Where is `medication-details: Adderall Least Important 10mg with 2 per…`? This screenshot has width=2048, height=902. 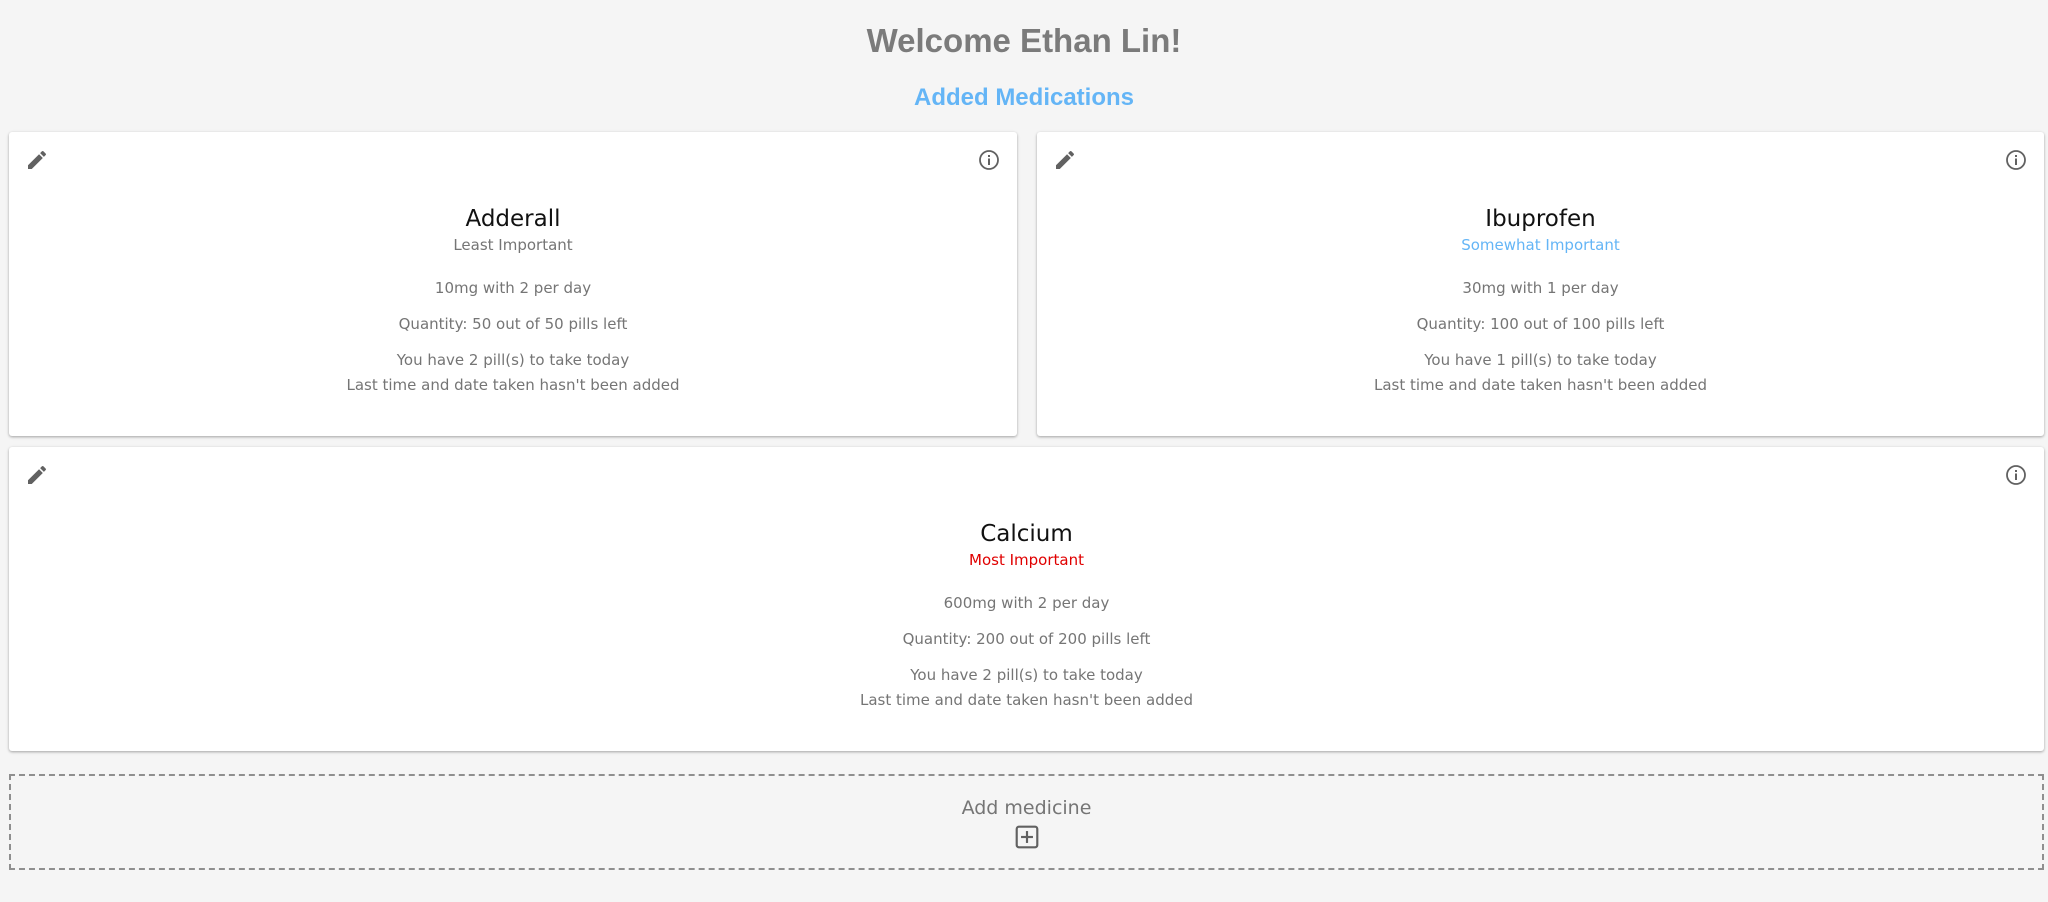
medication-details: Adderall Least Important 10mg with 2 per… is located at coordinates (513, 299).